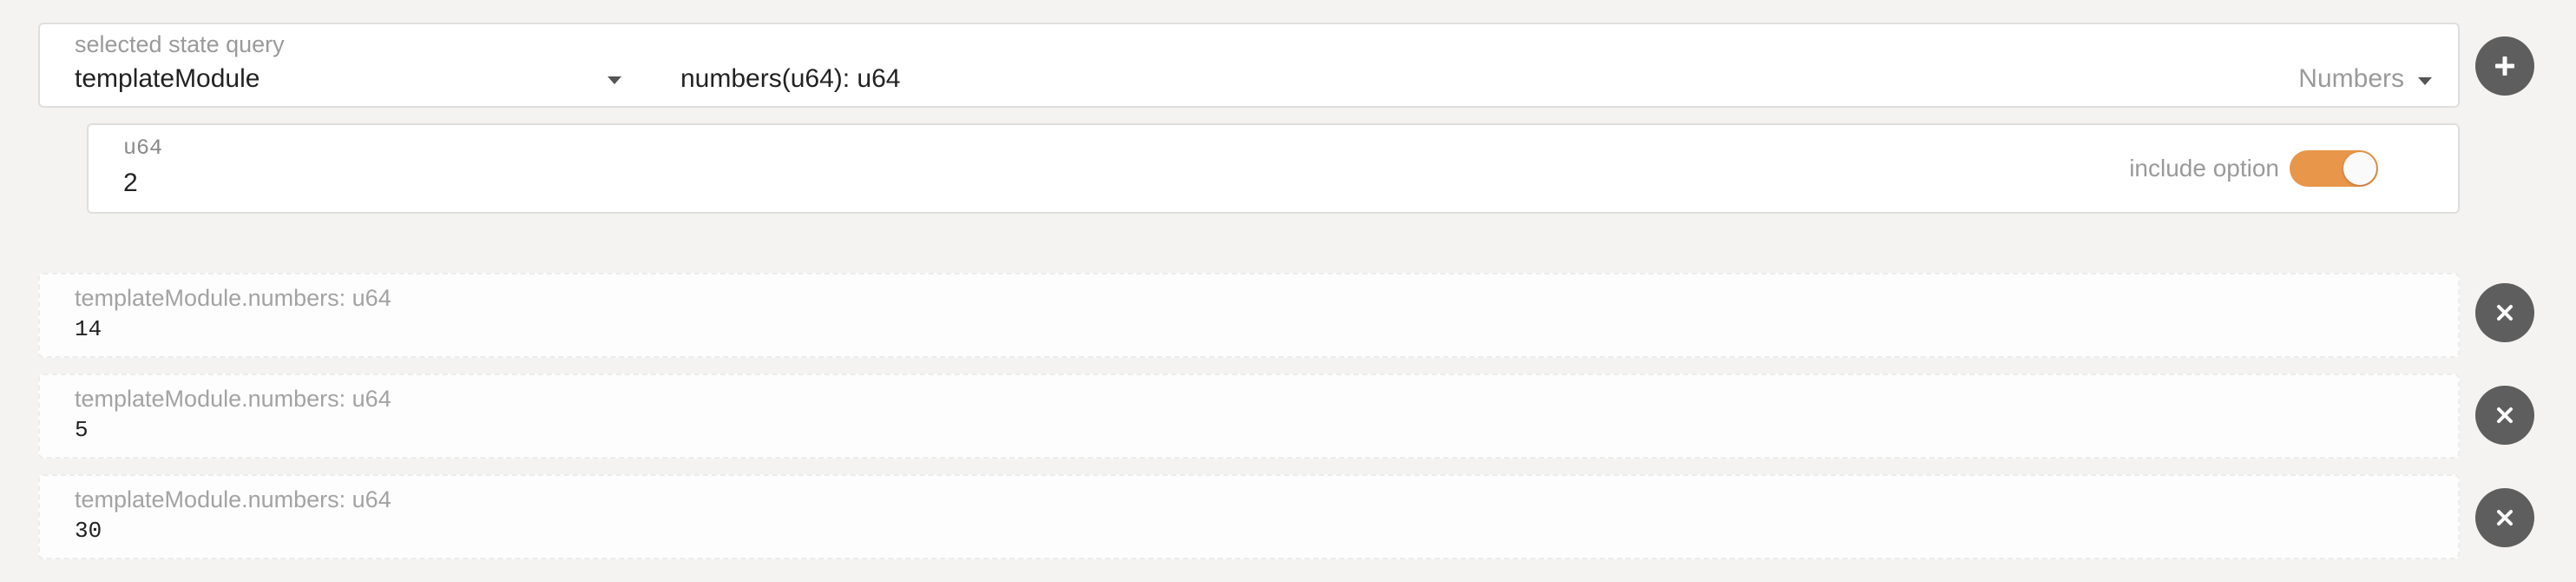 This screenshot has height=582, width=2576. Describe the element at coordinates (2334, 168) in the screenshot. I see `include-option-toggle` at that location.